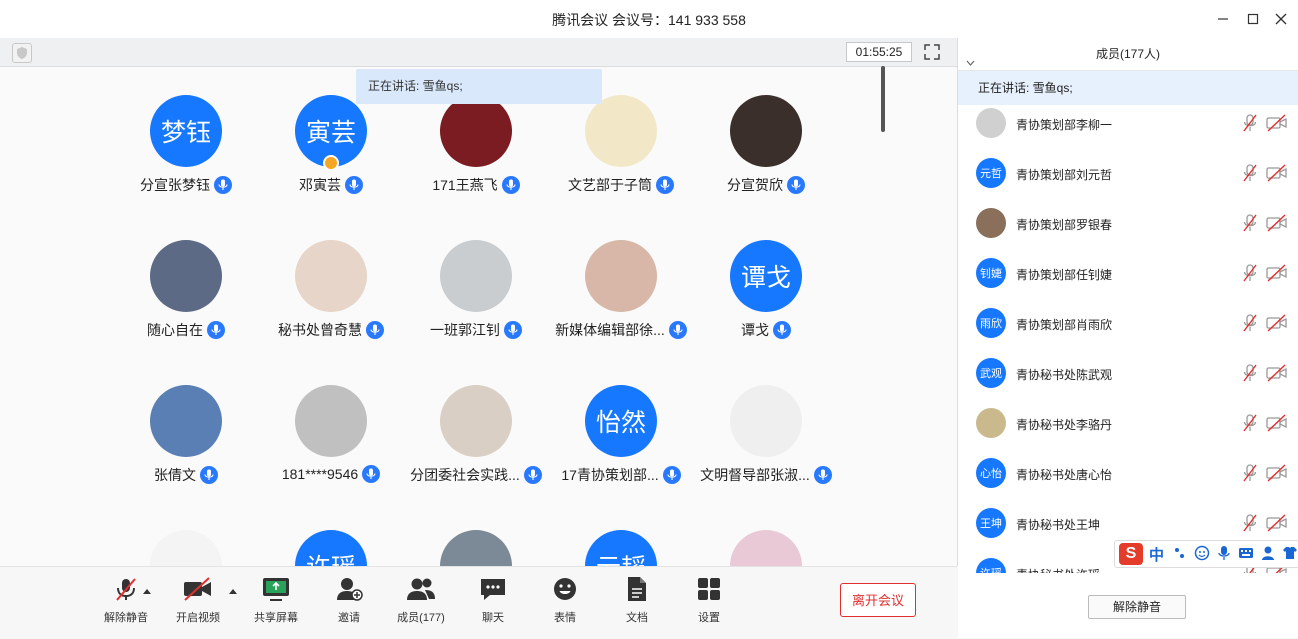  What do you see at coordinates (1064, 125) in the screenshot?
I see `member-name: 青协策划部李柳一` at bounding box center [1064, 125].